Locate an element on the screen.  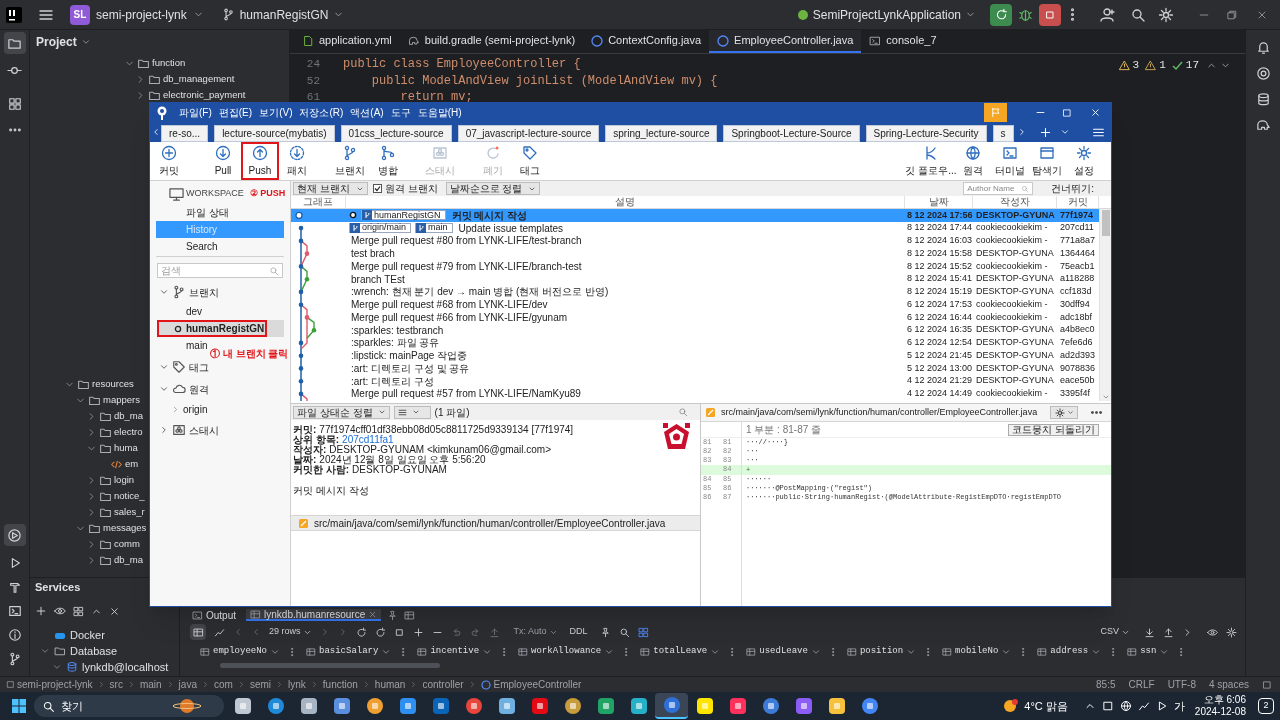
toolbar-button: 패치 is located at coordinates (297, 161).